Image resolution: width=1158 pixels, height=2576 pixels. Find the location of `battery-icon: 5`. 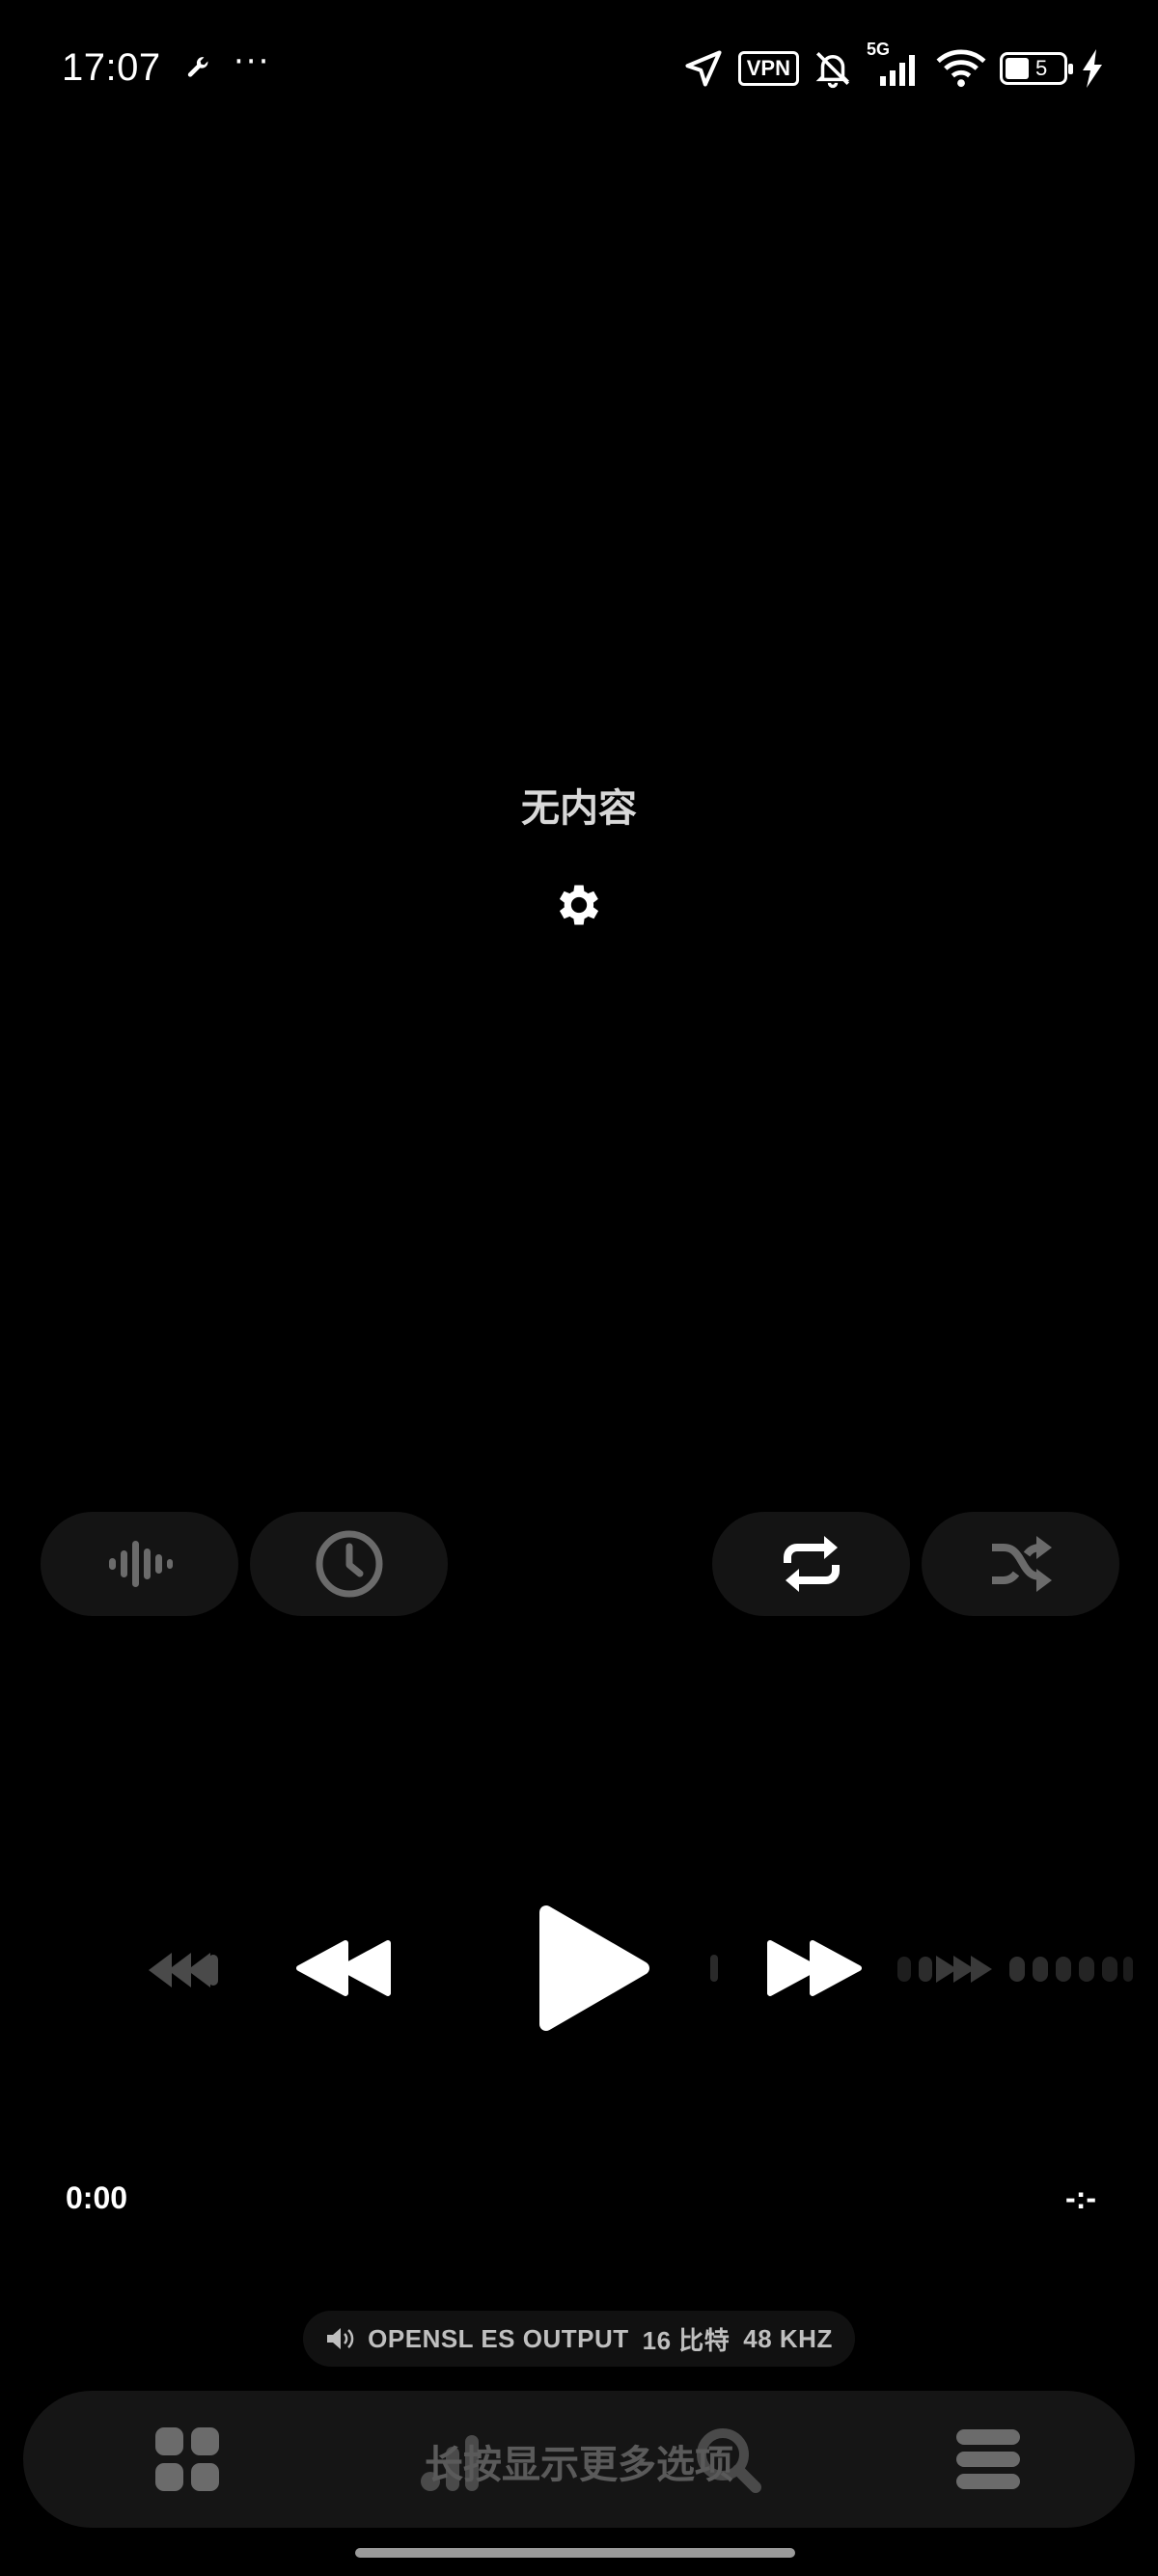

battery-icon: 5 is located at coordinates (1036, 68).